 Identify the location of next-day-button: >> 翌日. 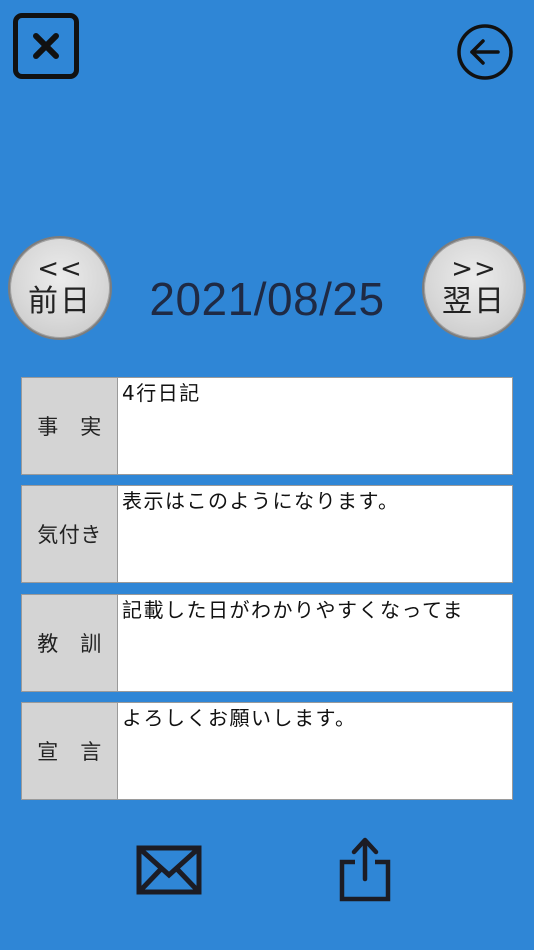
(474, 288).